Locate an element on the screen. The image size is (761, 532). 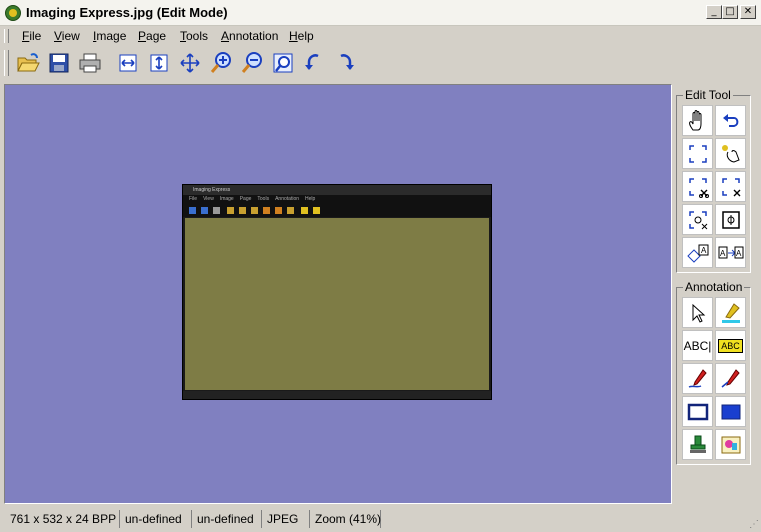
fit-height-icon is located at coordinates (159, 63).